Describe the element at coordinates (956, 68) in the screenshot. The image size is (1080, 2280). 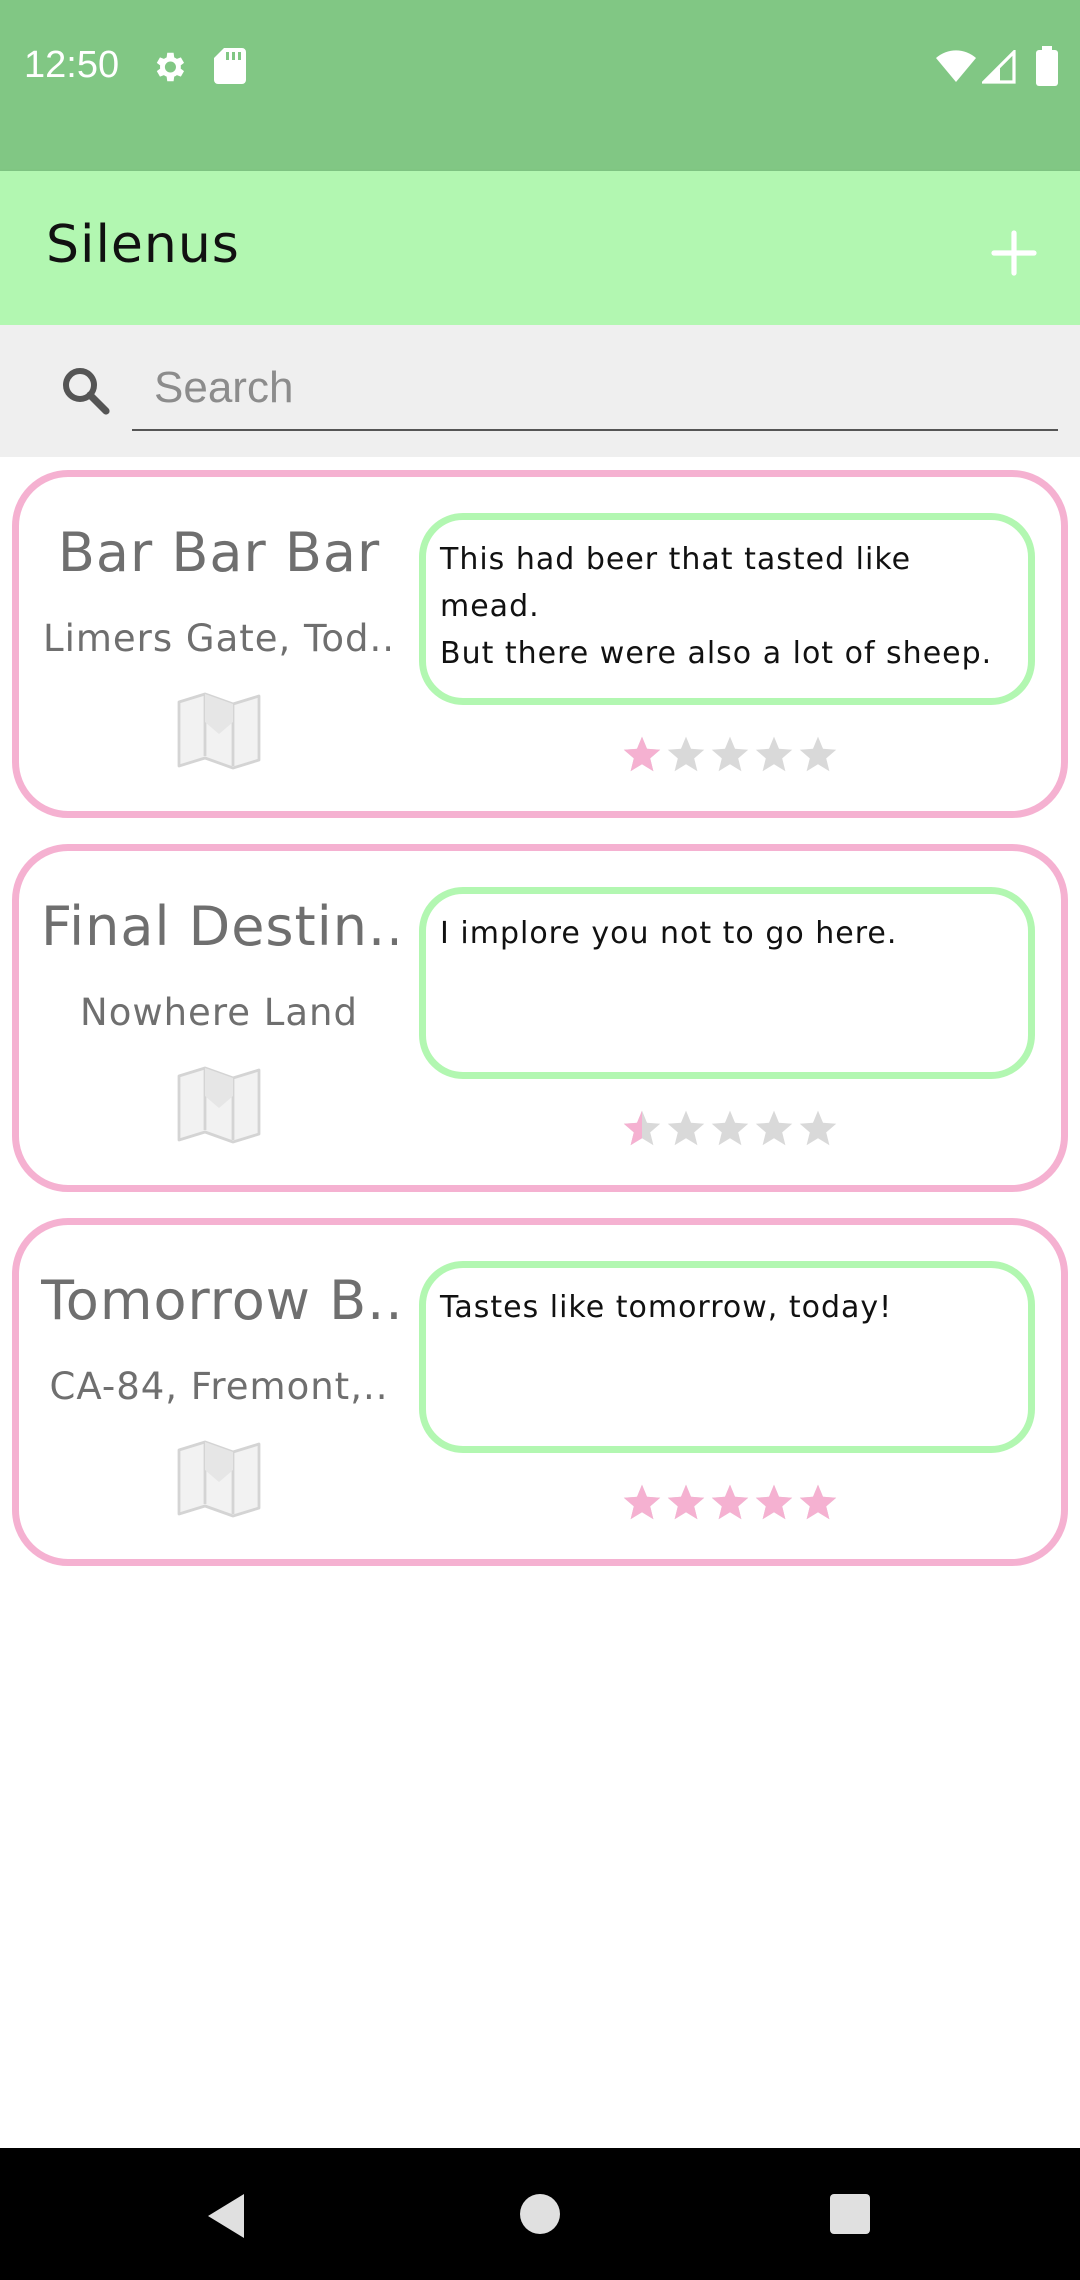
I see `wifi-icon` at that location.